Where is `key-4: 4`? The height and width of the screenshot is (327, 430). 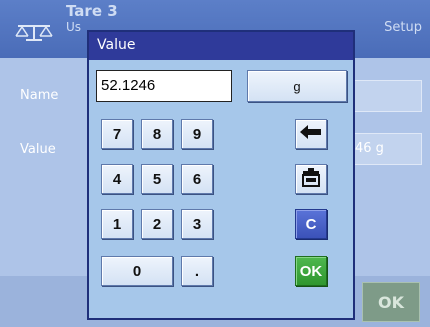
key-4: 4 is located at coordinates (117, 179).